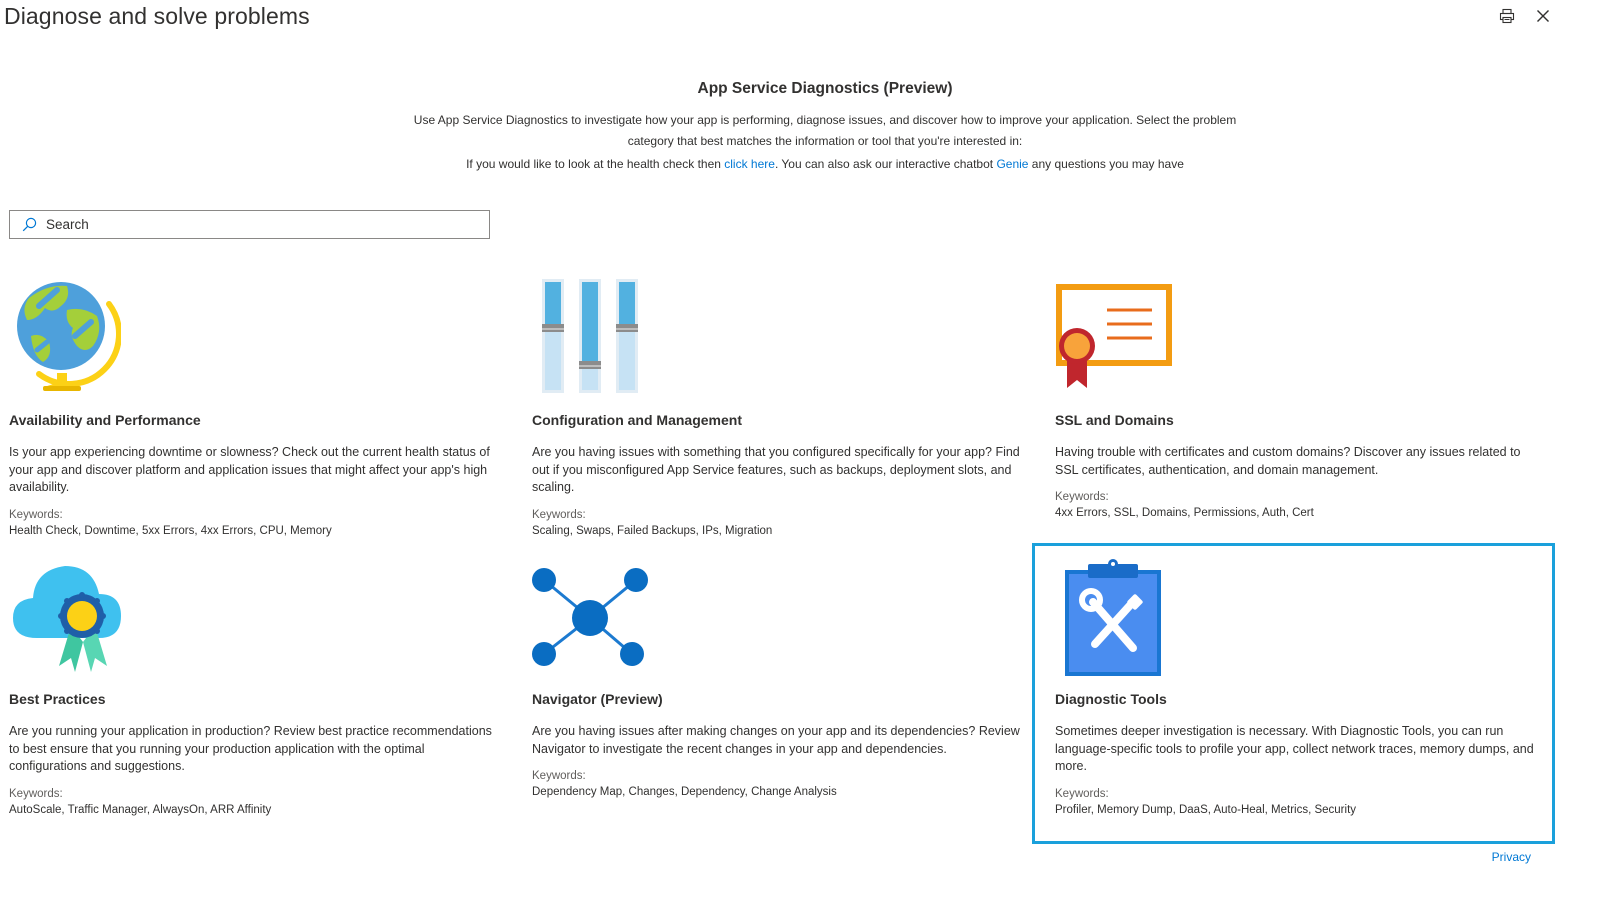 The image size is (1622, 903). Describe the element at coordinates (825, 88) in the screenshot. I see `diagnostics-title: App Service Diagnostics (Preview)` at that location.